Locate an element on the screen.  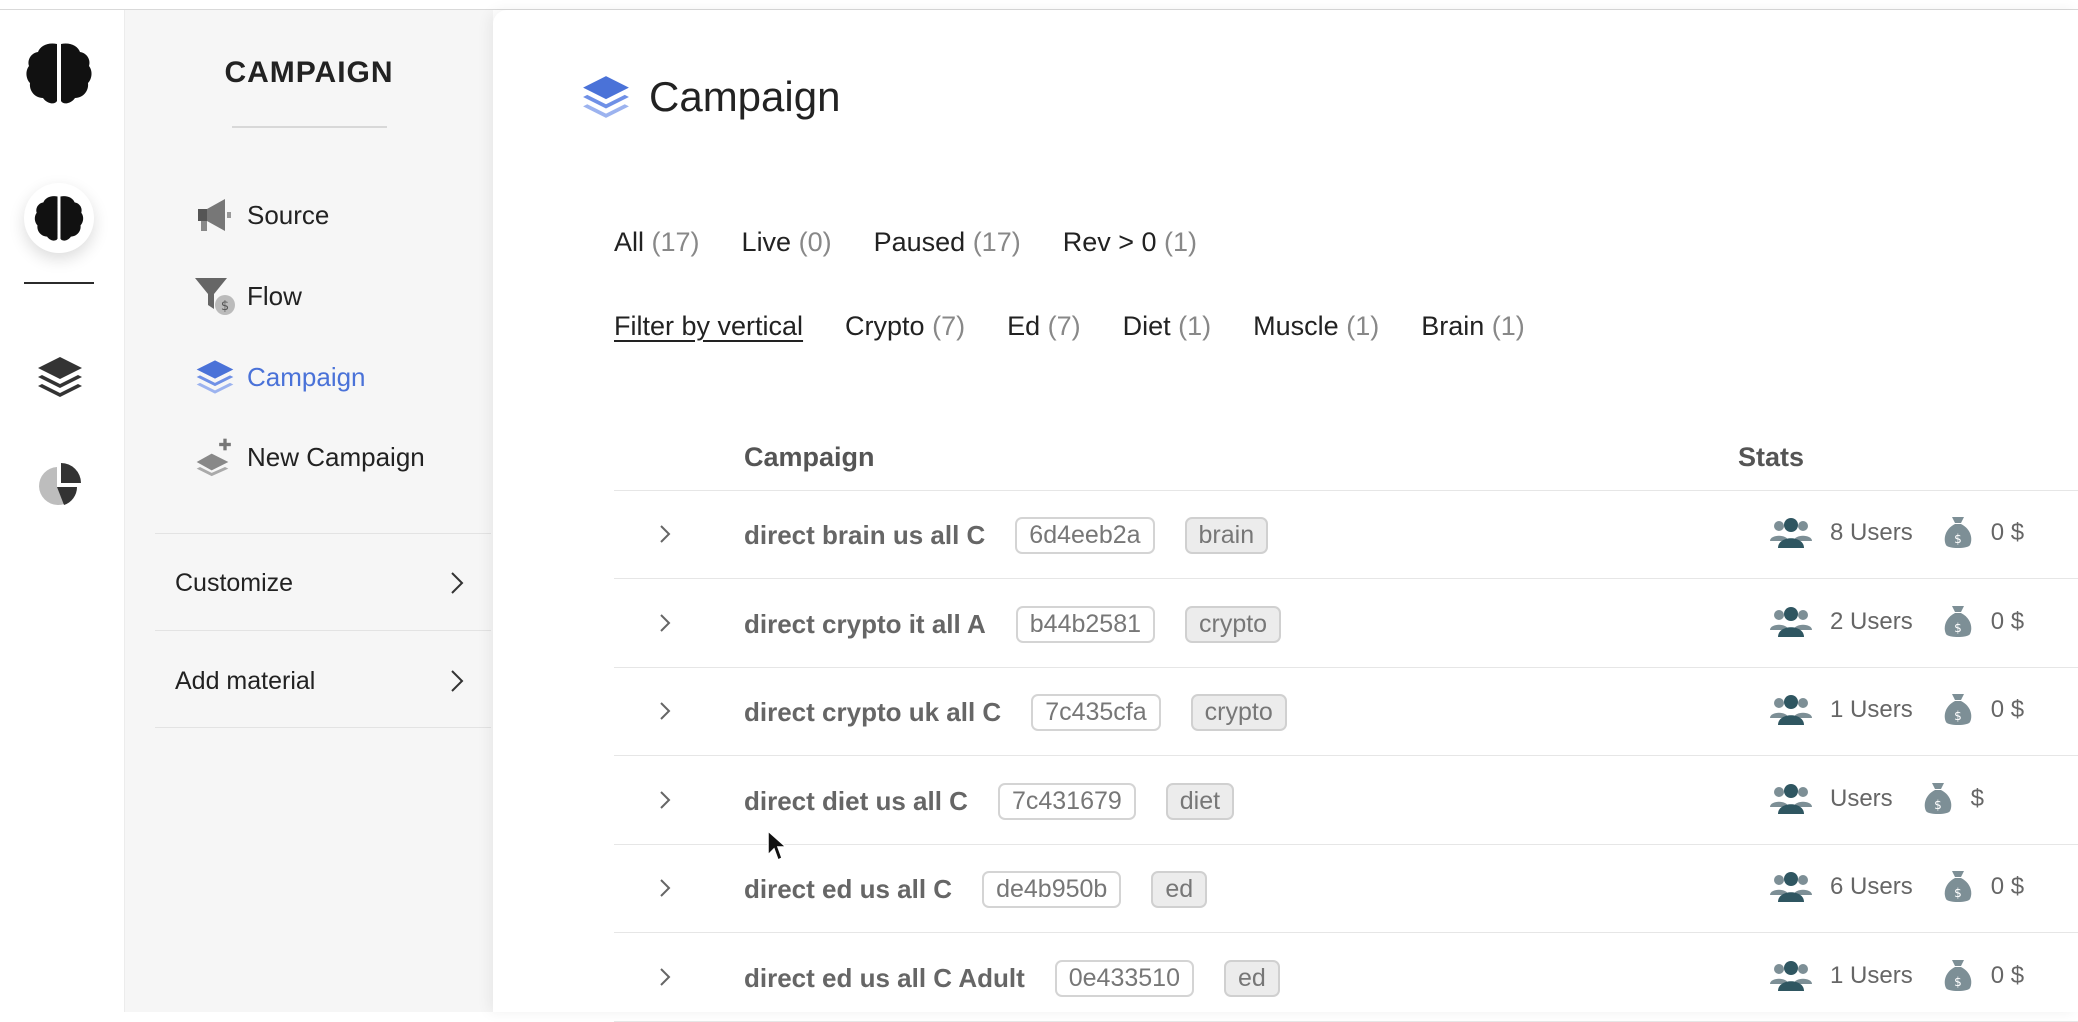
page-title: Campaign is located at coordinates (710, 97).